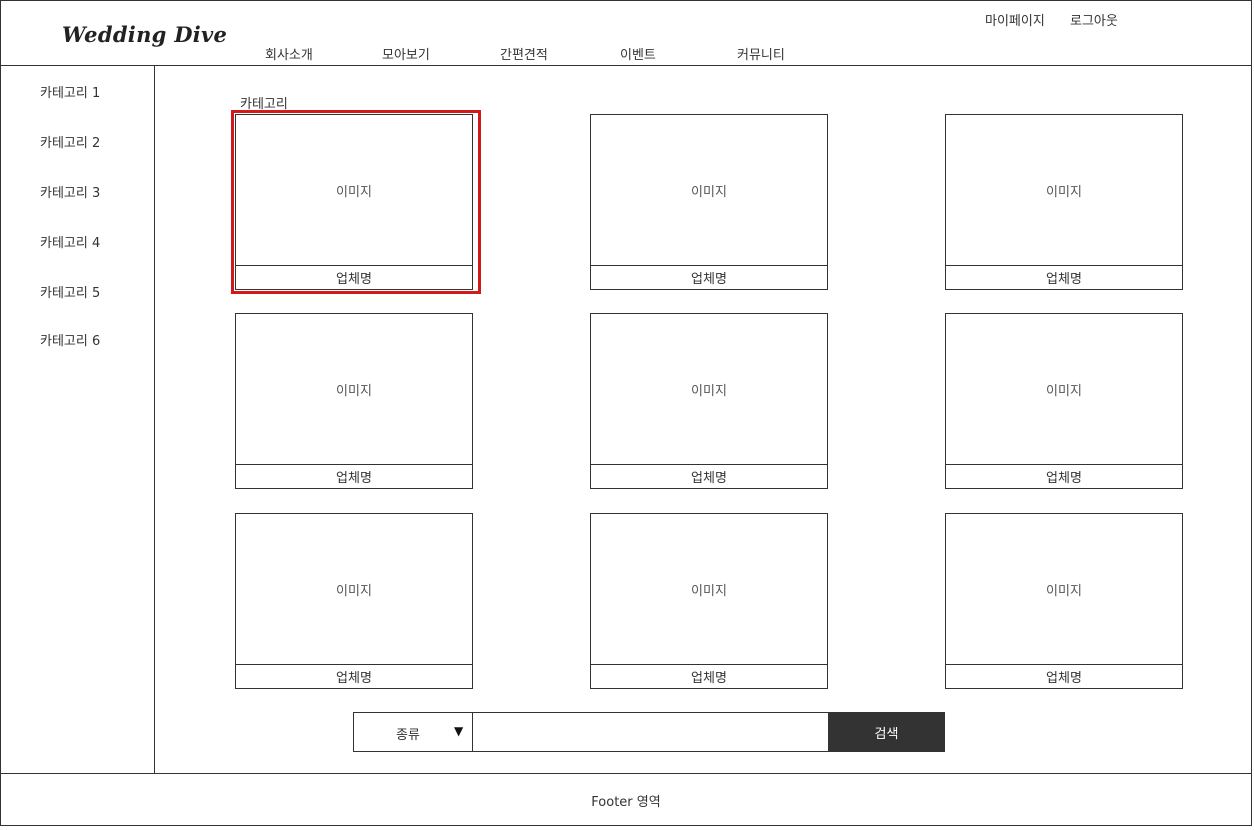 Image resolution: width=1254 pixels, height=830 pixels. I want to click on logo: Wedding Dive, so click(144, 34).